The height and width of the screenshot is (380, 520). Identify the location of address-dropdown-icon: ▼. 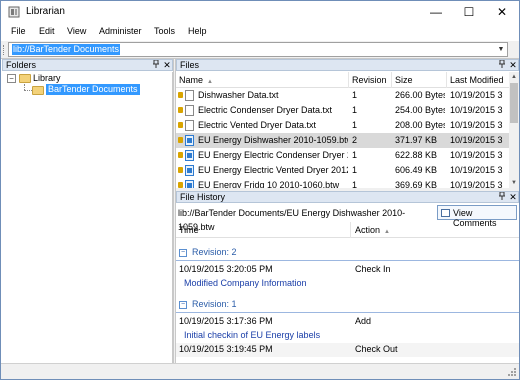
(501, 49).